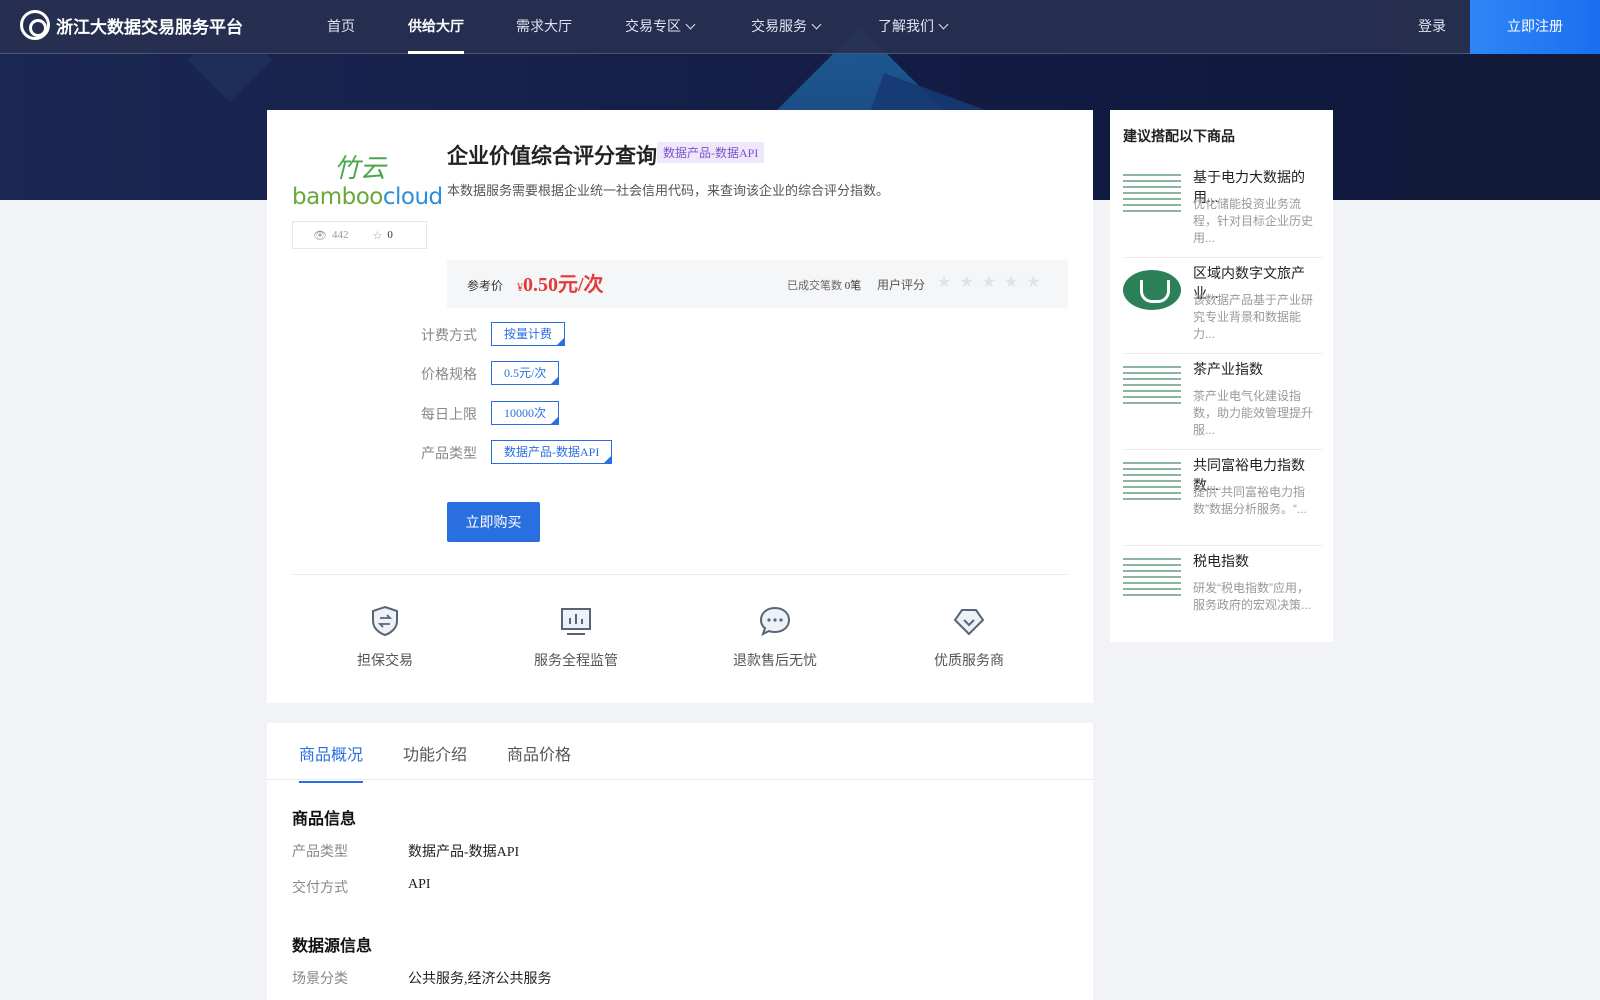  Describe the element at coordinates (539, 753) in the screenshot. I see `tab-pricing: 商品价格` at that location.